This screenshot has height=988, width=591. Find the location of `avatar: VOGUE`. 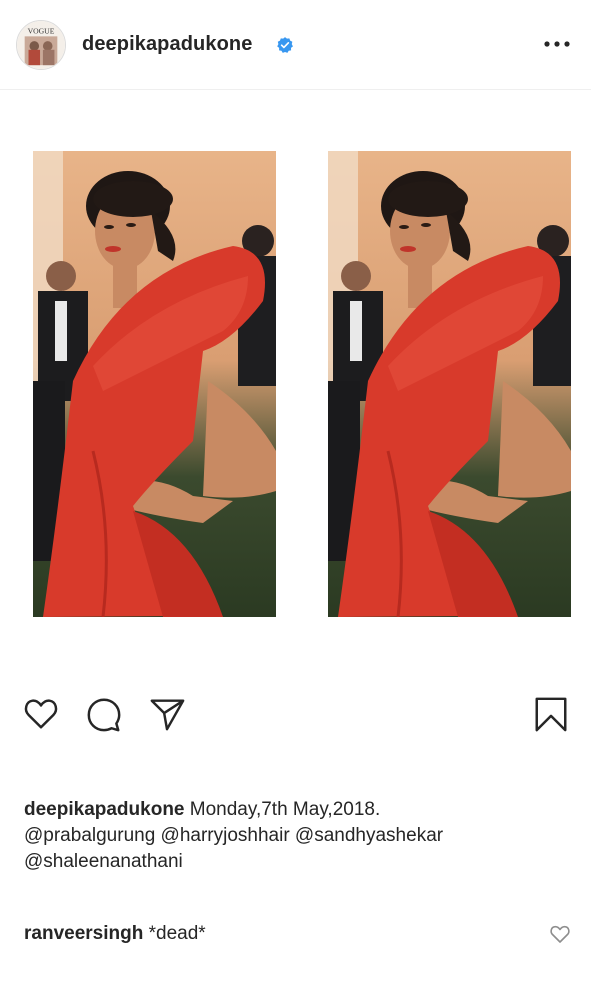

avatar: VOGUE is located at coordinates (41, 45).